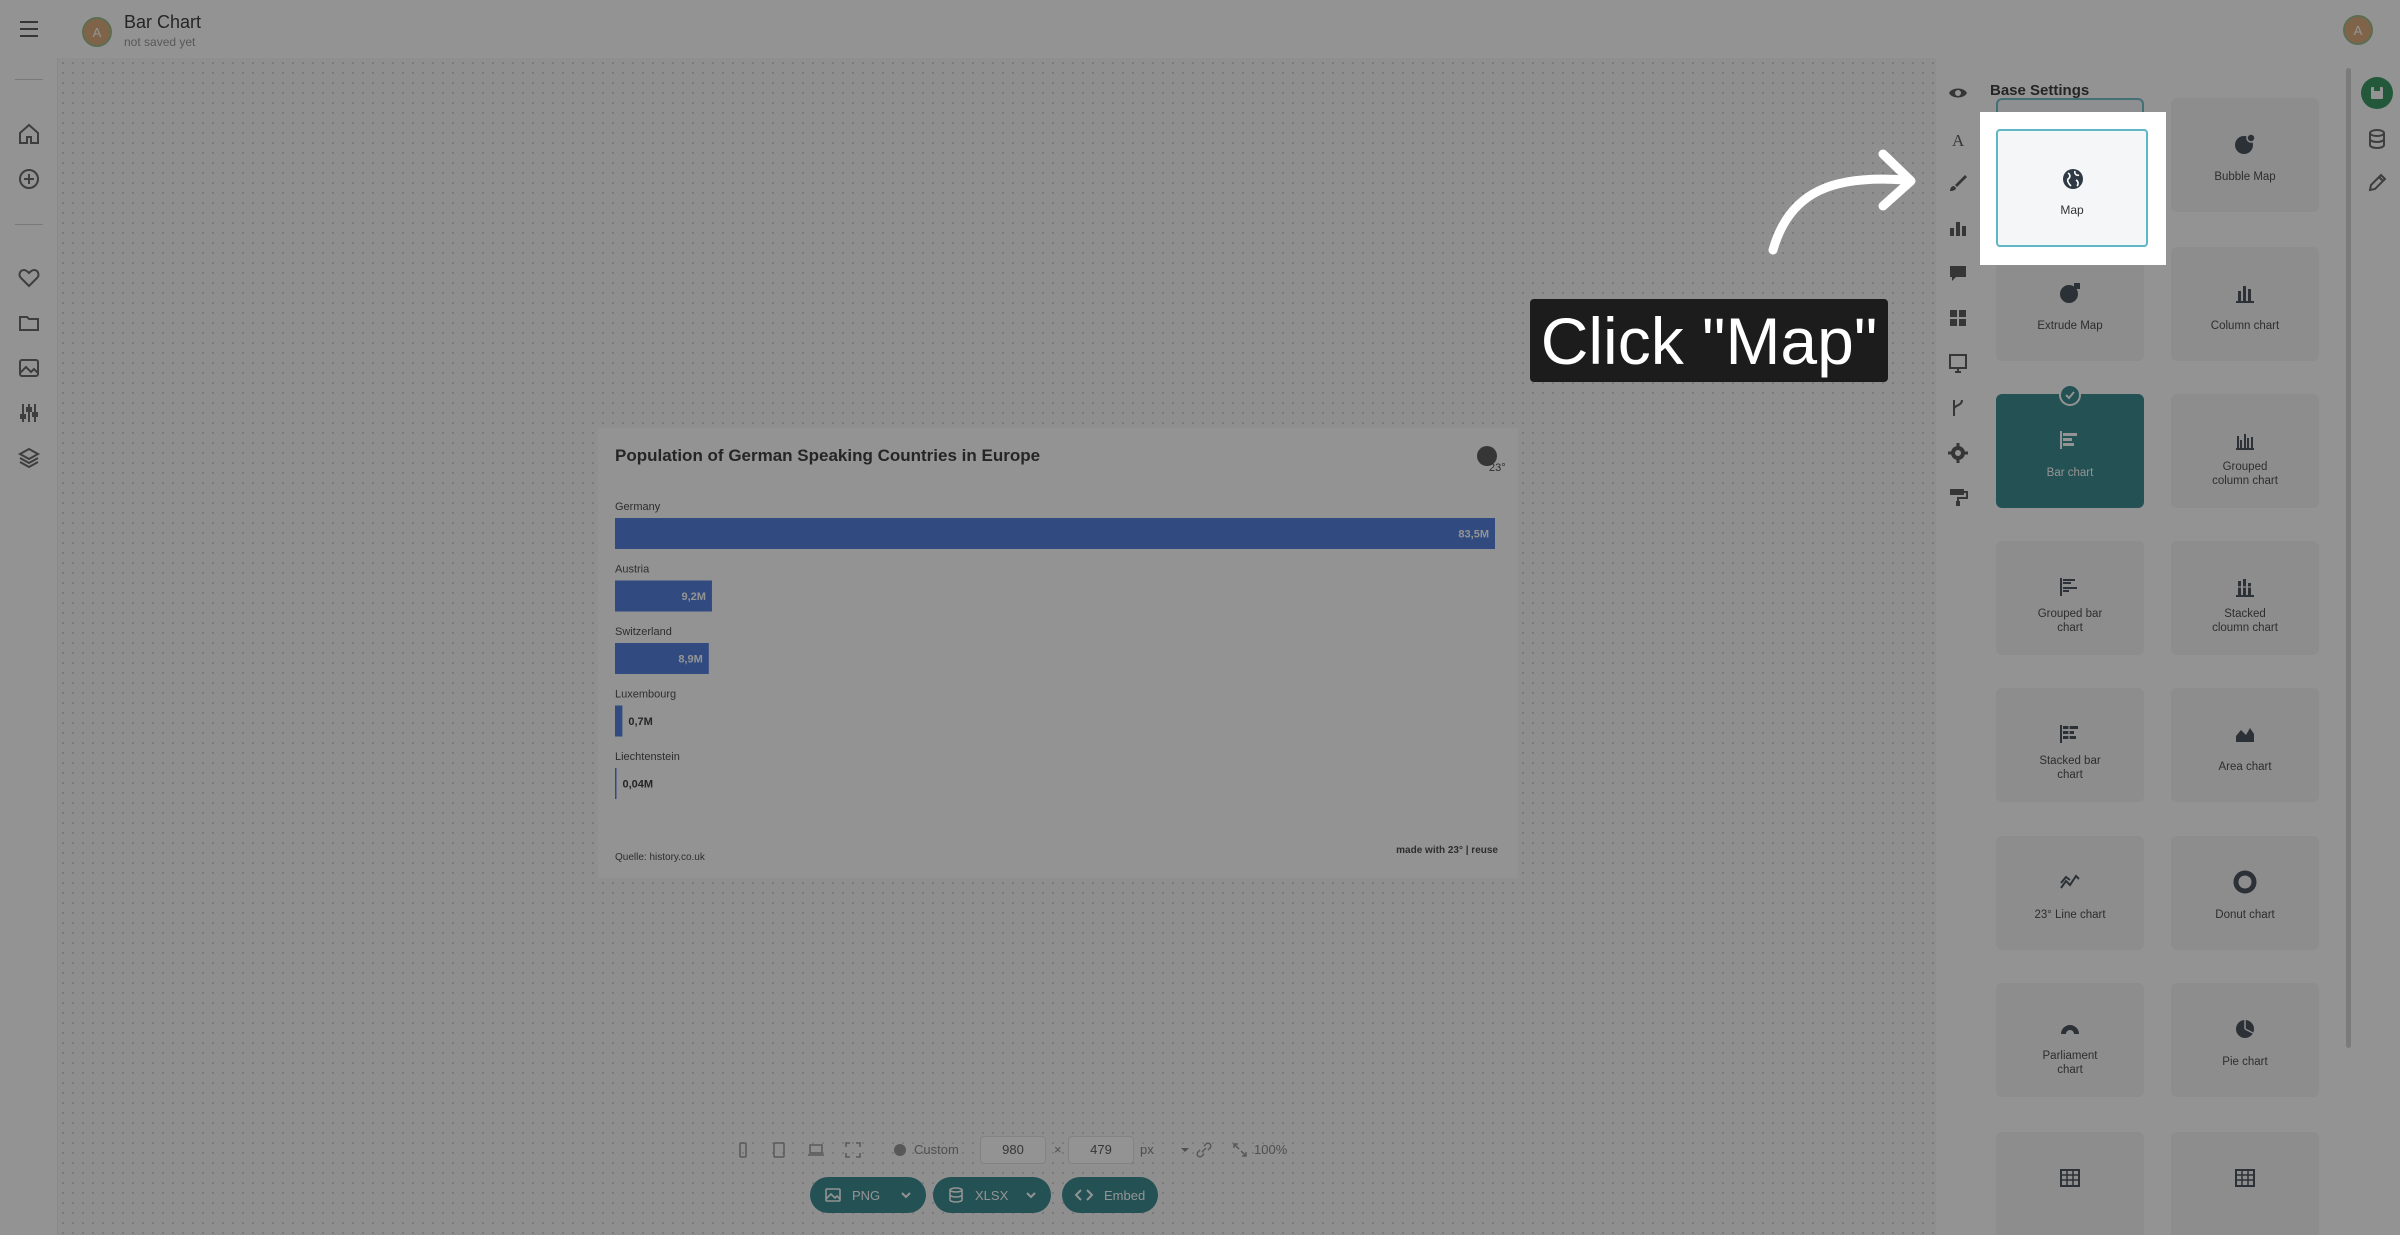  I want to click on branch-icon, so click(1958, 408).